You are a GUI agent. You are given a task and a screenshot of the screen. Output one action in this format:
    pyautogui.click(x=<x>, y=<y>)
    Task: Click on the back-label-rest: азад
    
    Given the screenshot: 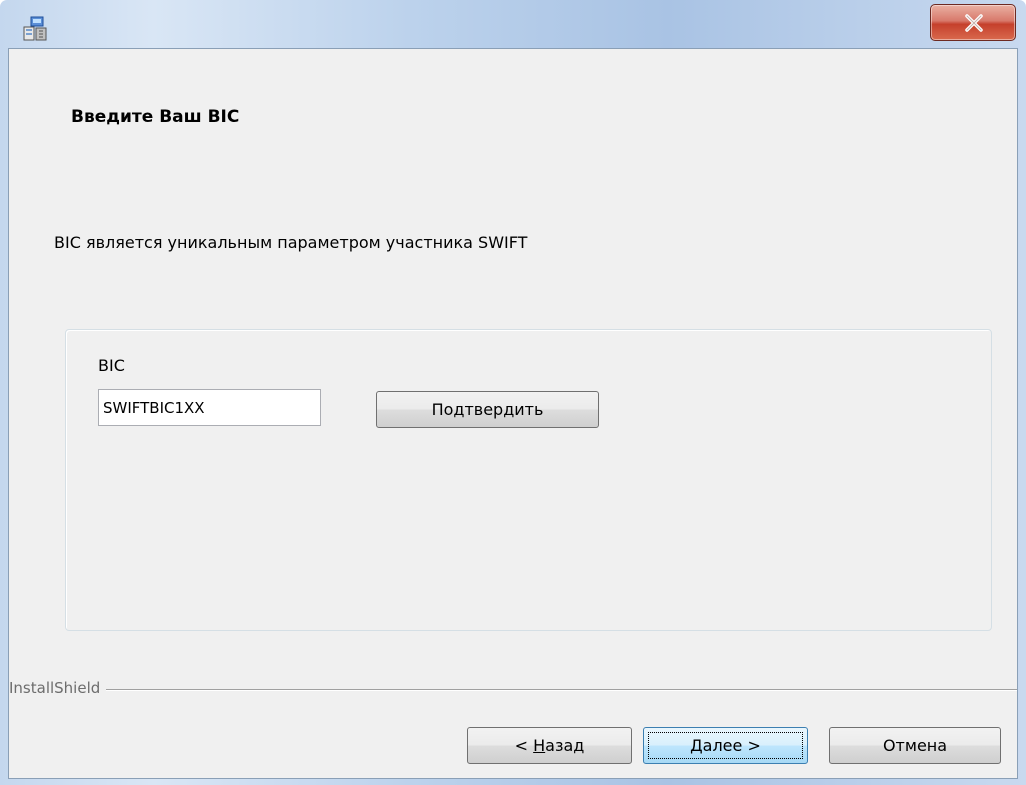 What is the action you would take?
    pyautogui.click(x=565, y=745)
    